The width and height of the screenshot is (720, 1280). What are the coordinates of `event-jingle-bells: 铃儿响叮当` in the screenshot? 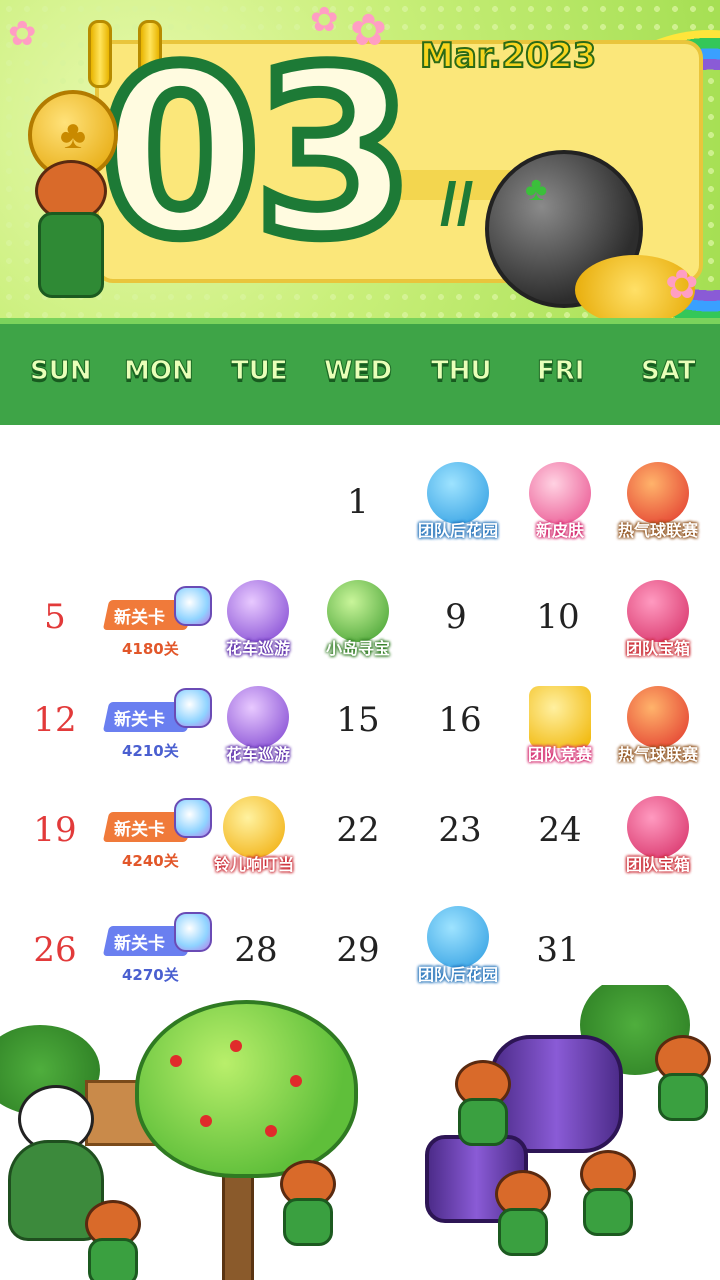 It's located at (254, 836).